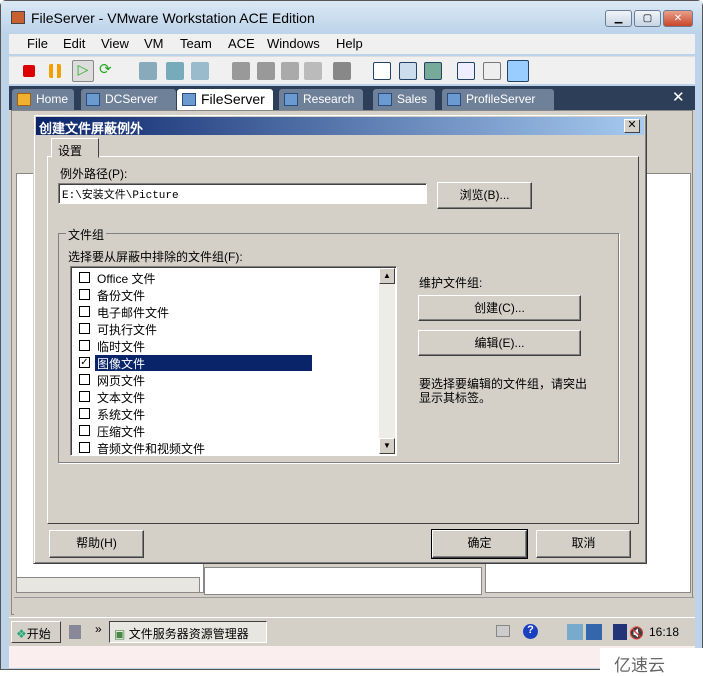  What do you see at coordinates (618, 18) in the screenshot?
I see `minimize-button: ▁` at bounding box center [618, 18].